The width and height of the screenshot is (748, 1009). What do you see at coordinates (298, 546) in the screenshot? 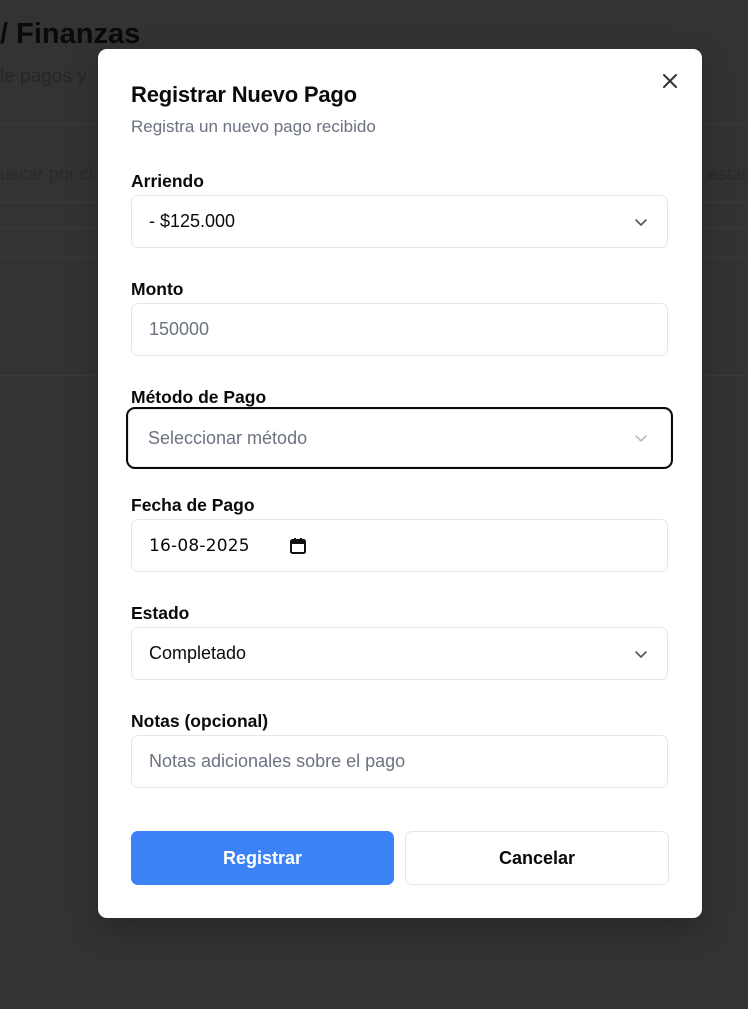
I see `calendar-icon` at bounding box center [298, 546].